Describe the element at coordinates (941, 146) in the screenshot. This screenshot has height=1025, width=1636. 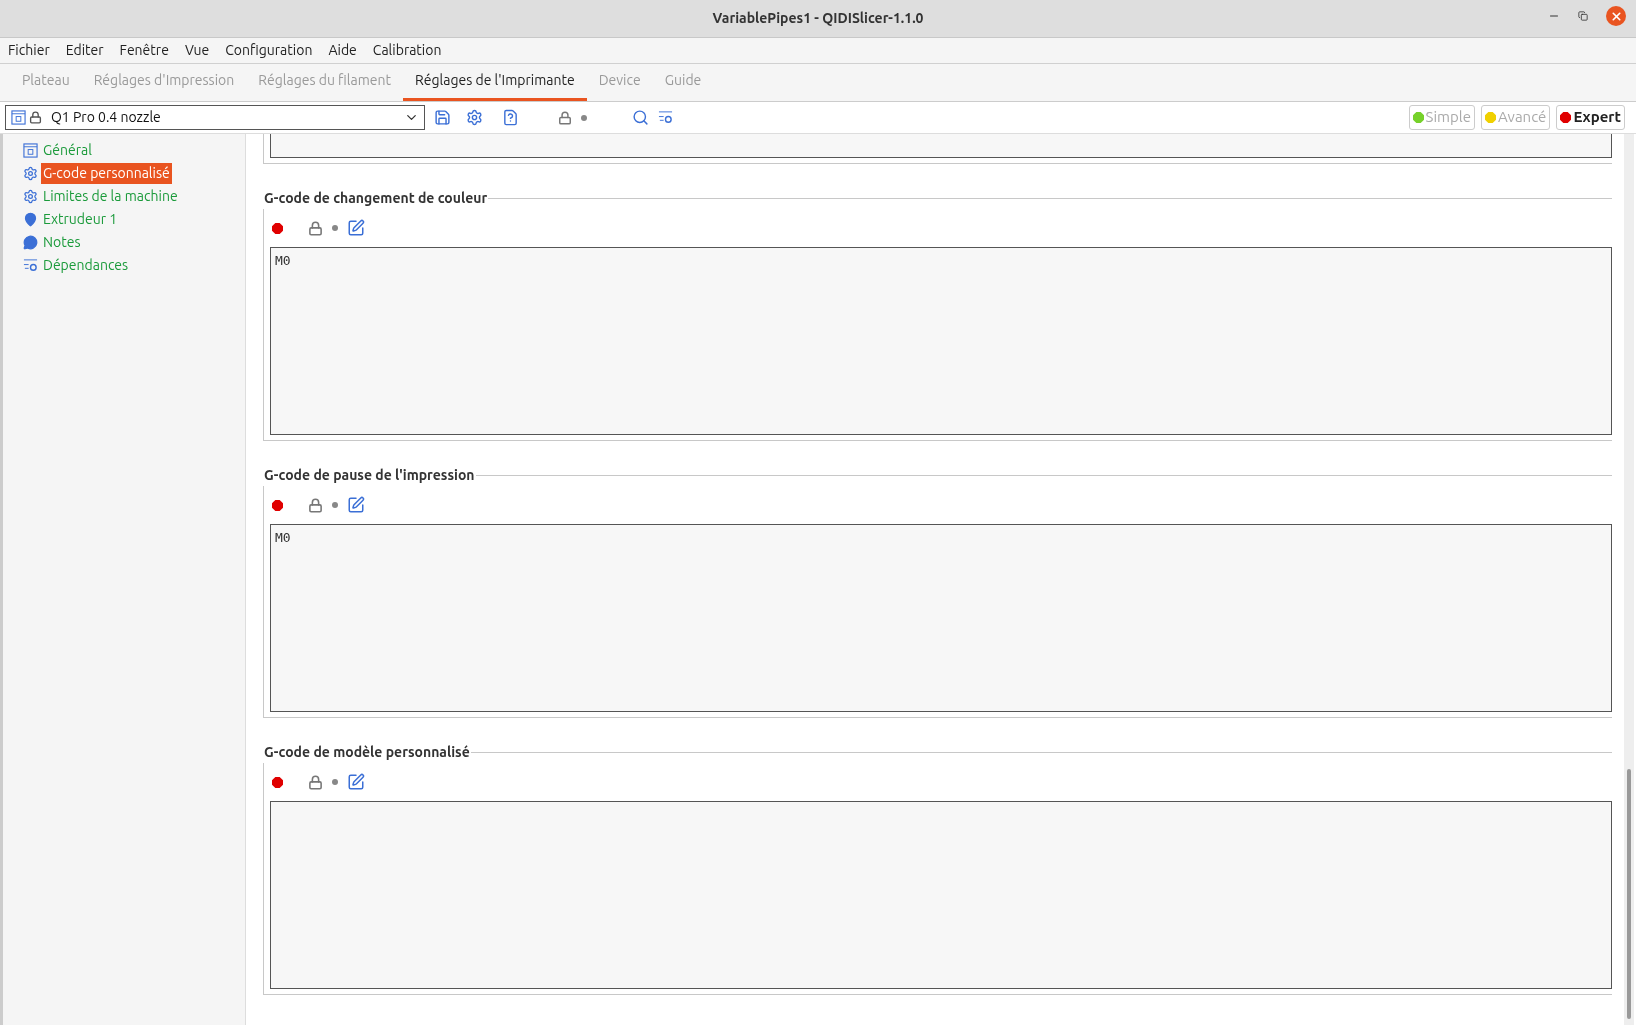
I see `gcode-field` at that location.